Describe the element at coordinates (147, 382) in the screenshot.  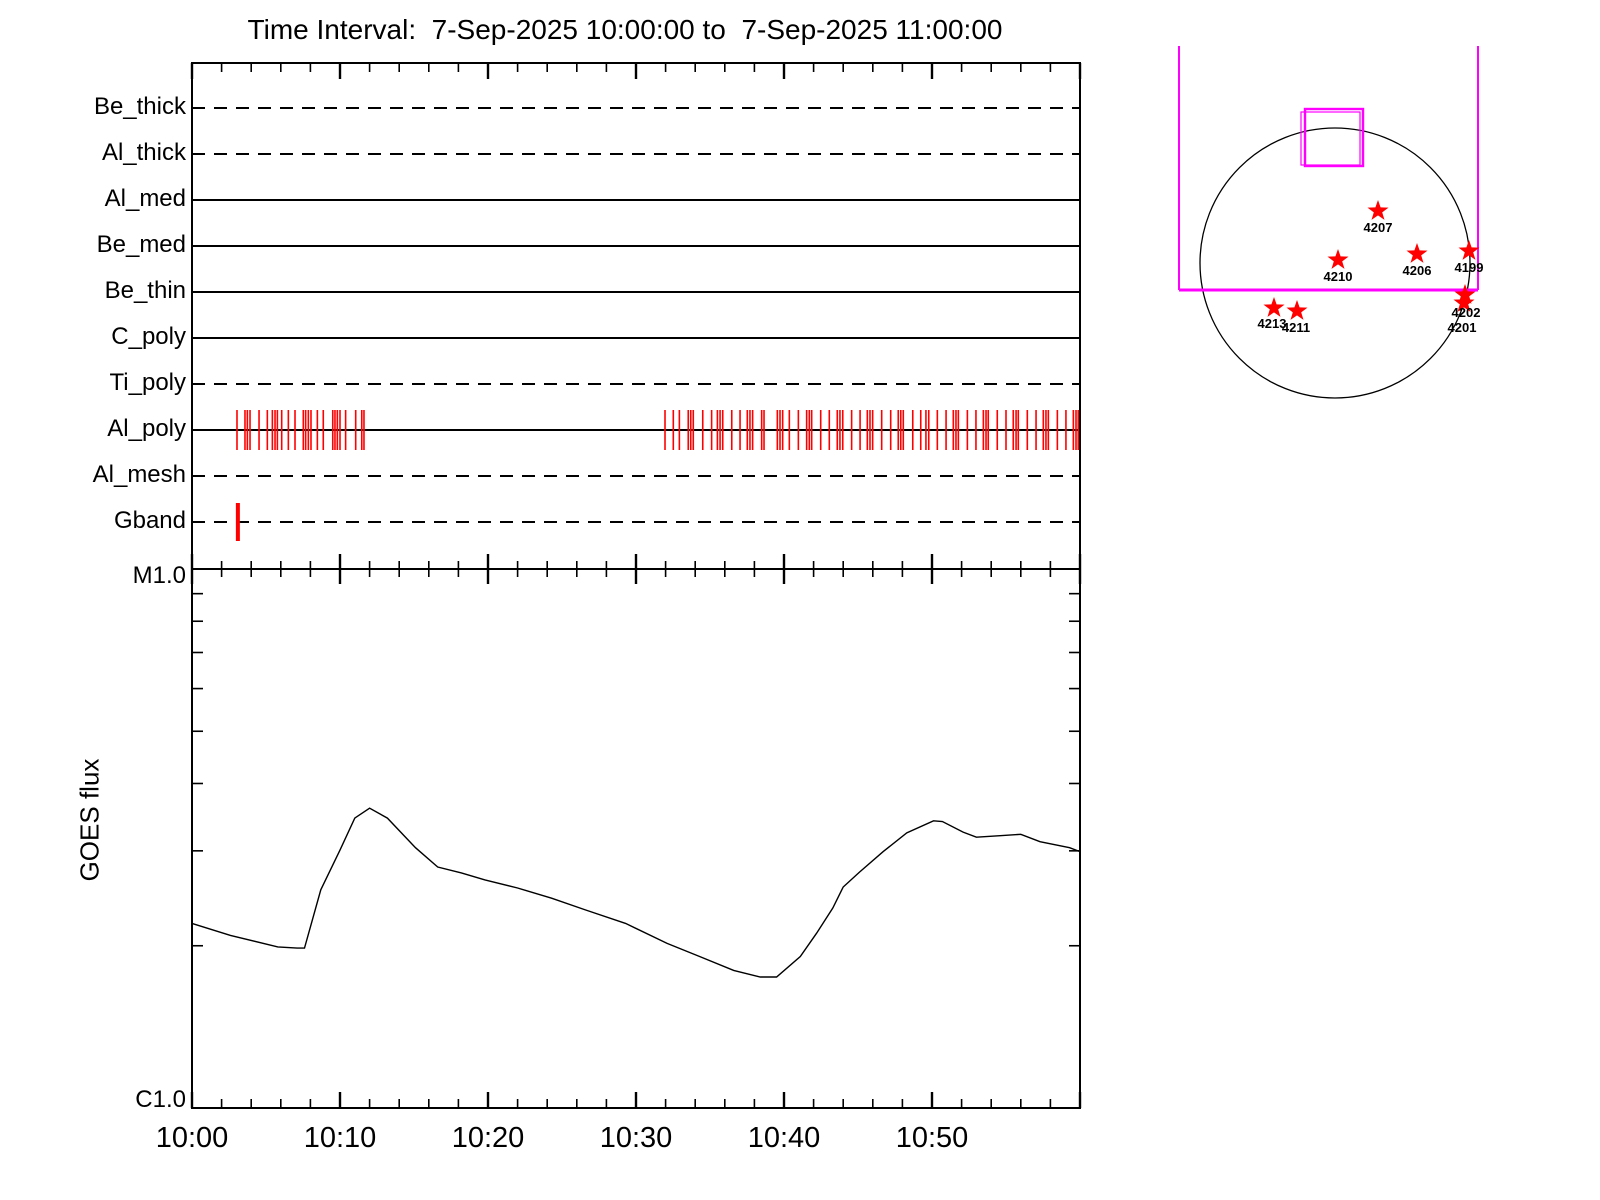
I see `filter-row-label-ti_poly: Ti_poly` at that location.